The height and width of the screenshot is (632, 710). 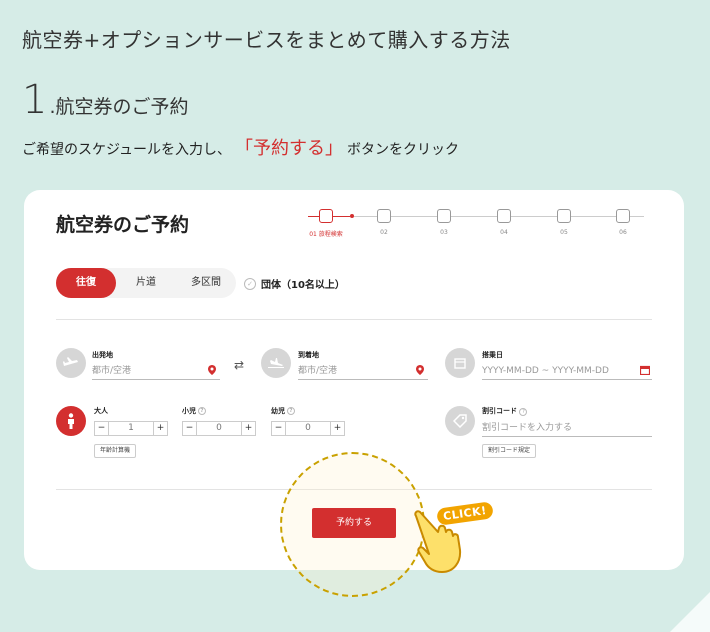 I want to click on tab-multi-city: 多区間, so click(x=206, y=283).